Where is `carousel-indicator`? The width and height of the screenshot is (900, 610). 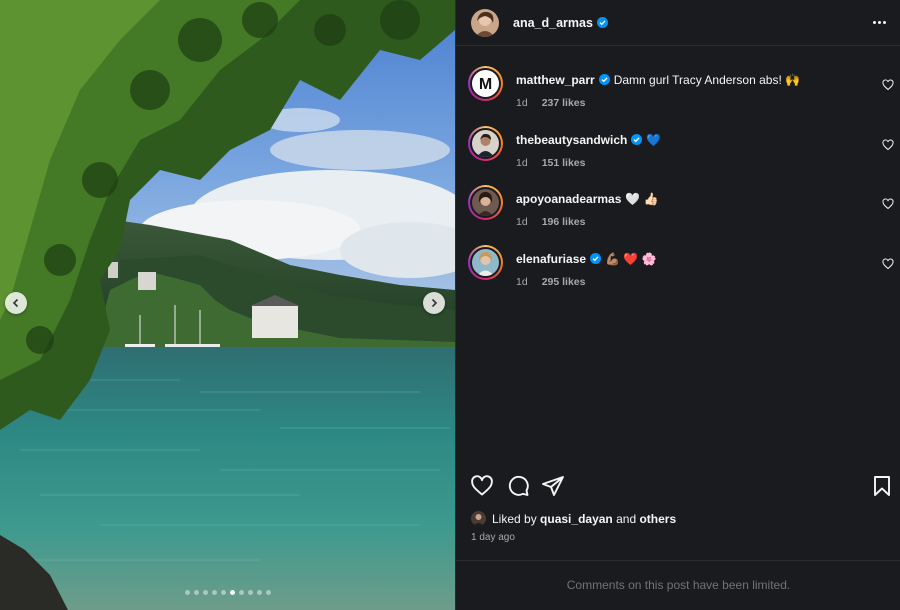
carousel-indicator is located at coordinates (227, 592).